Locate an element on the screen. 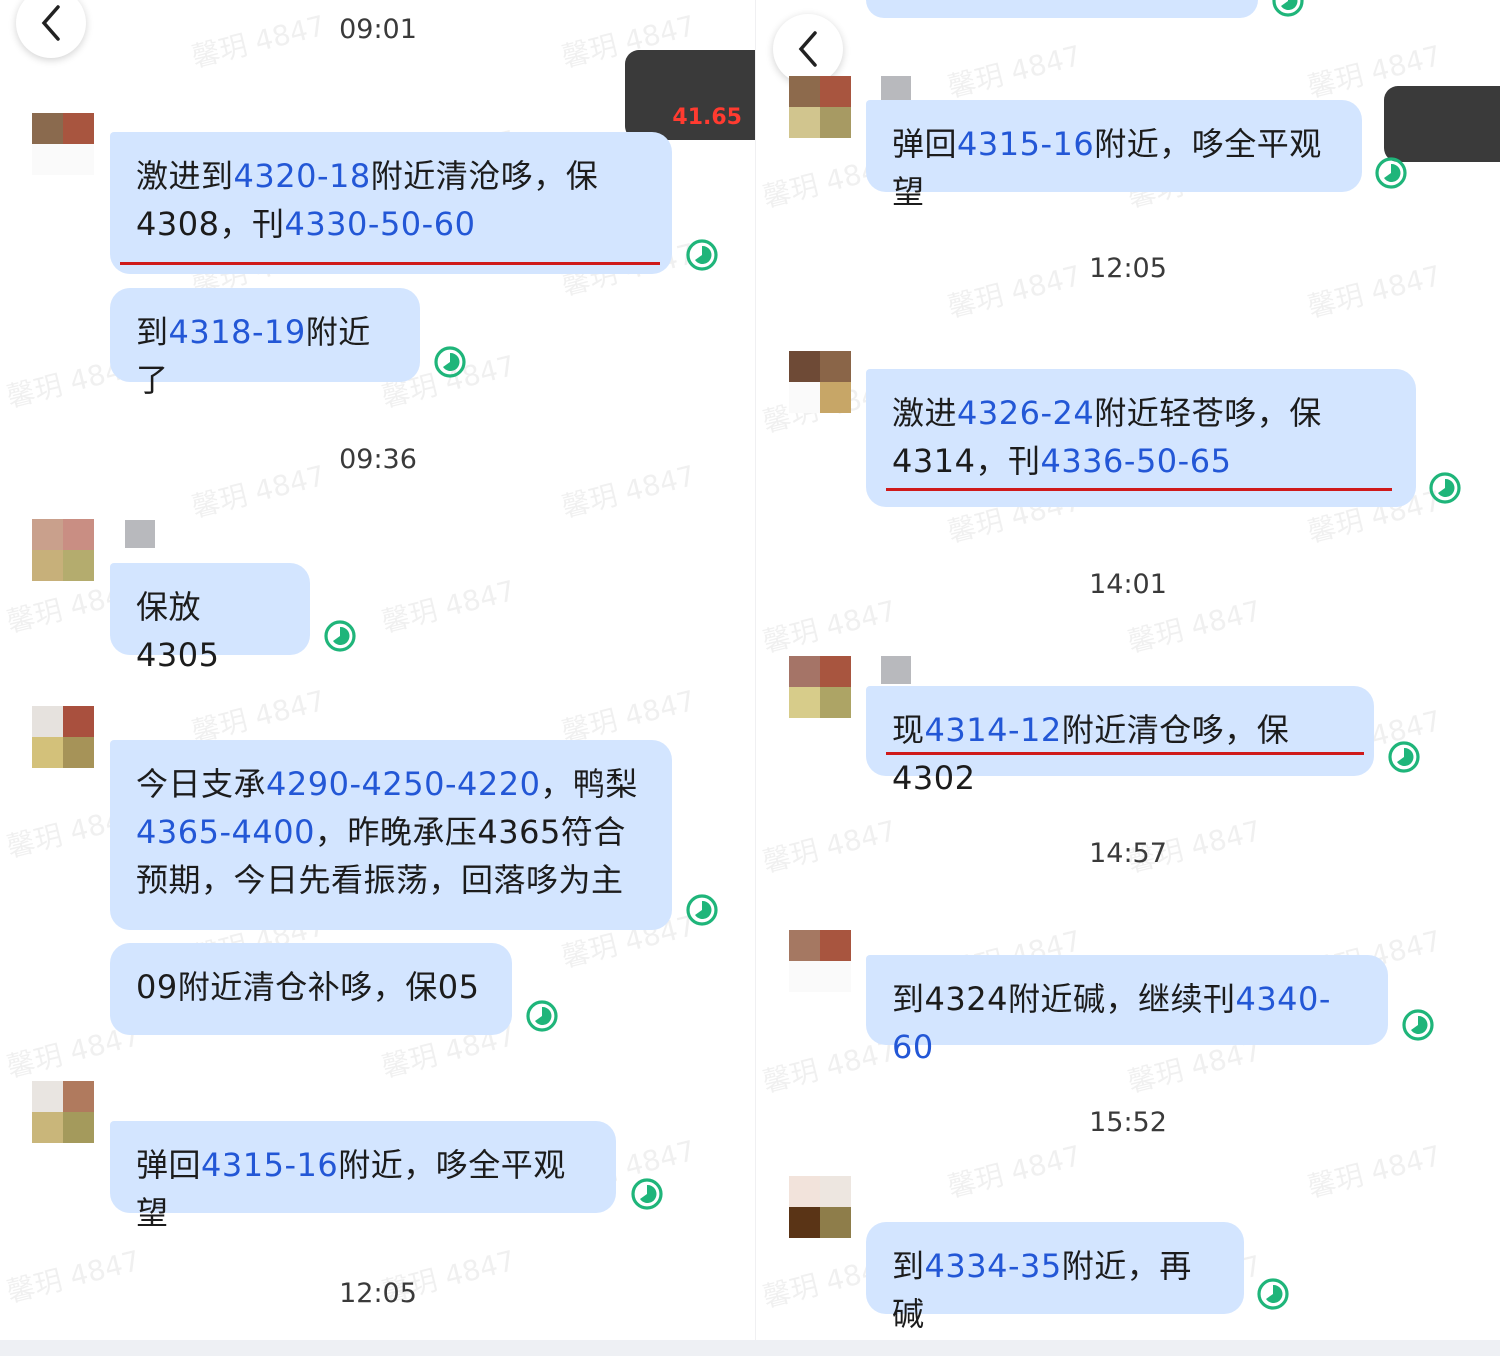 The height and width of the screenshot is (1356, 1500). price-number: 4336-50-65 is located at coordinates (1136, 461).